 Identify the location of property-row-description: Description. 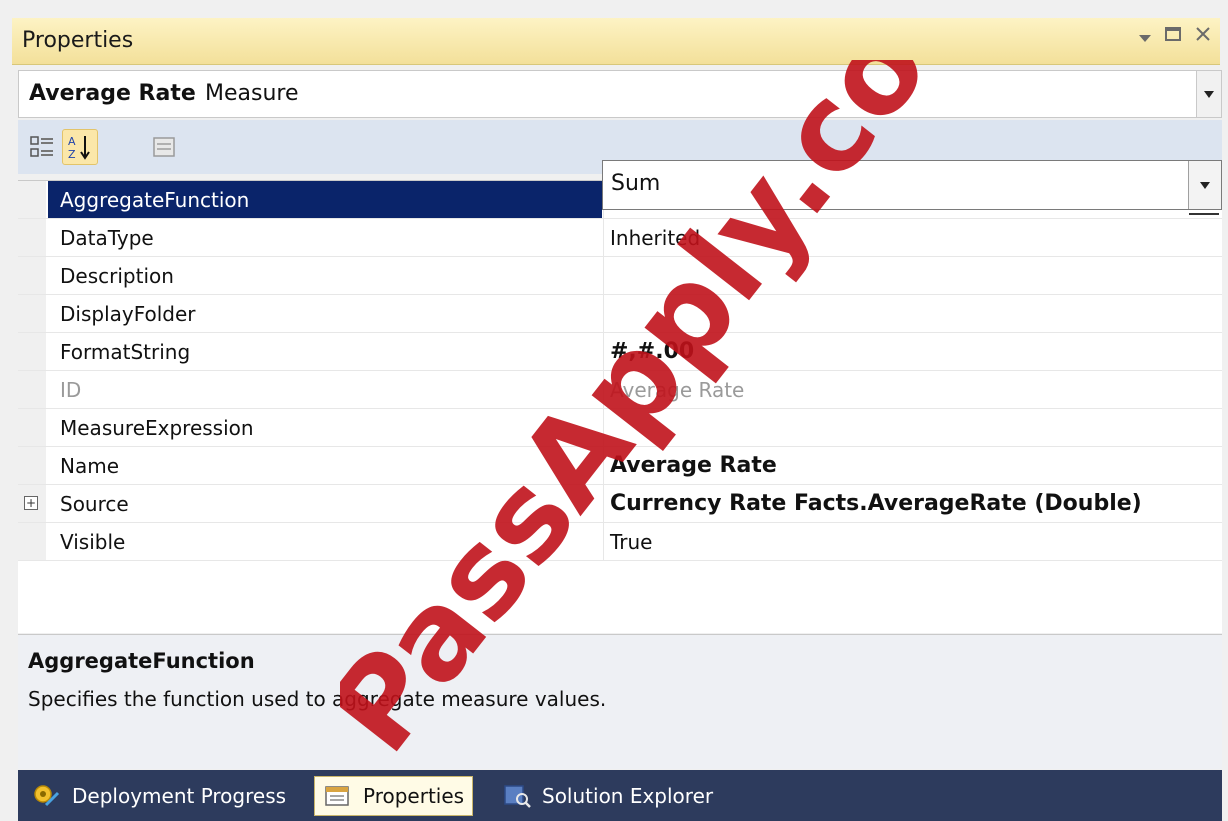
(620, 276).